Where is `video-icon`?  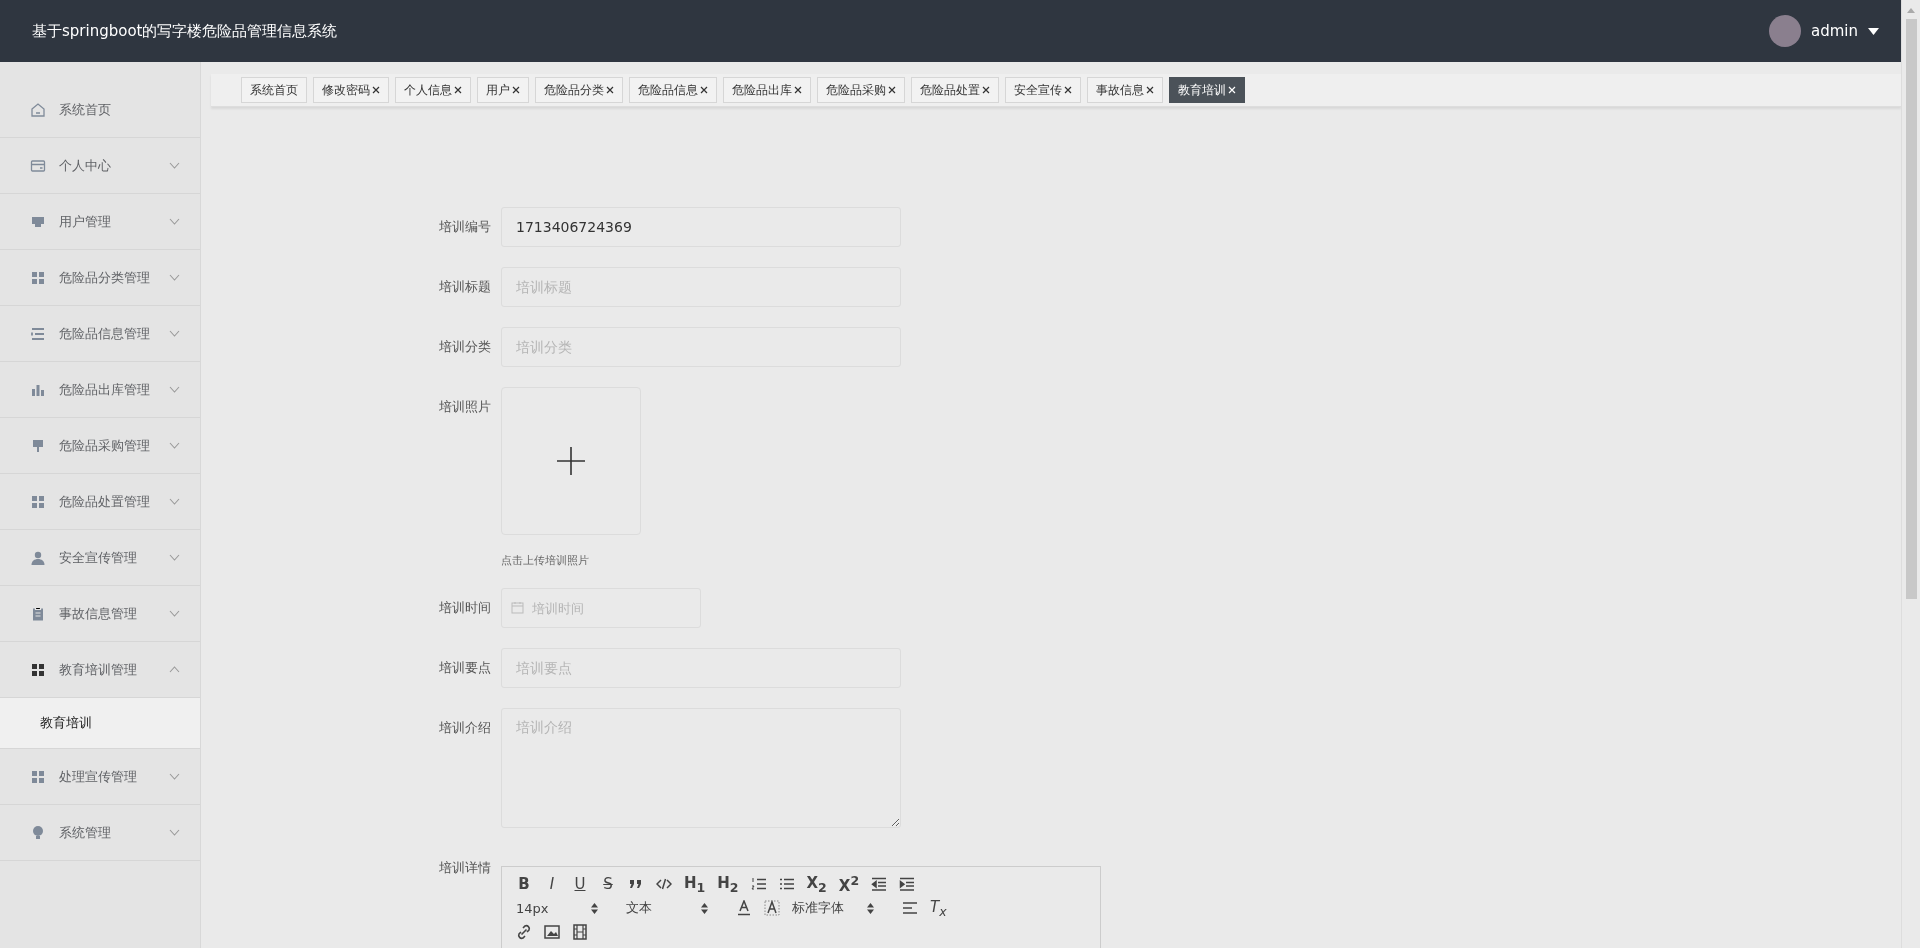
video-icon is located at coordinates (580, 932).